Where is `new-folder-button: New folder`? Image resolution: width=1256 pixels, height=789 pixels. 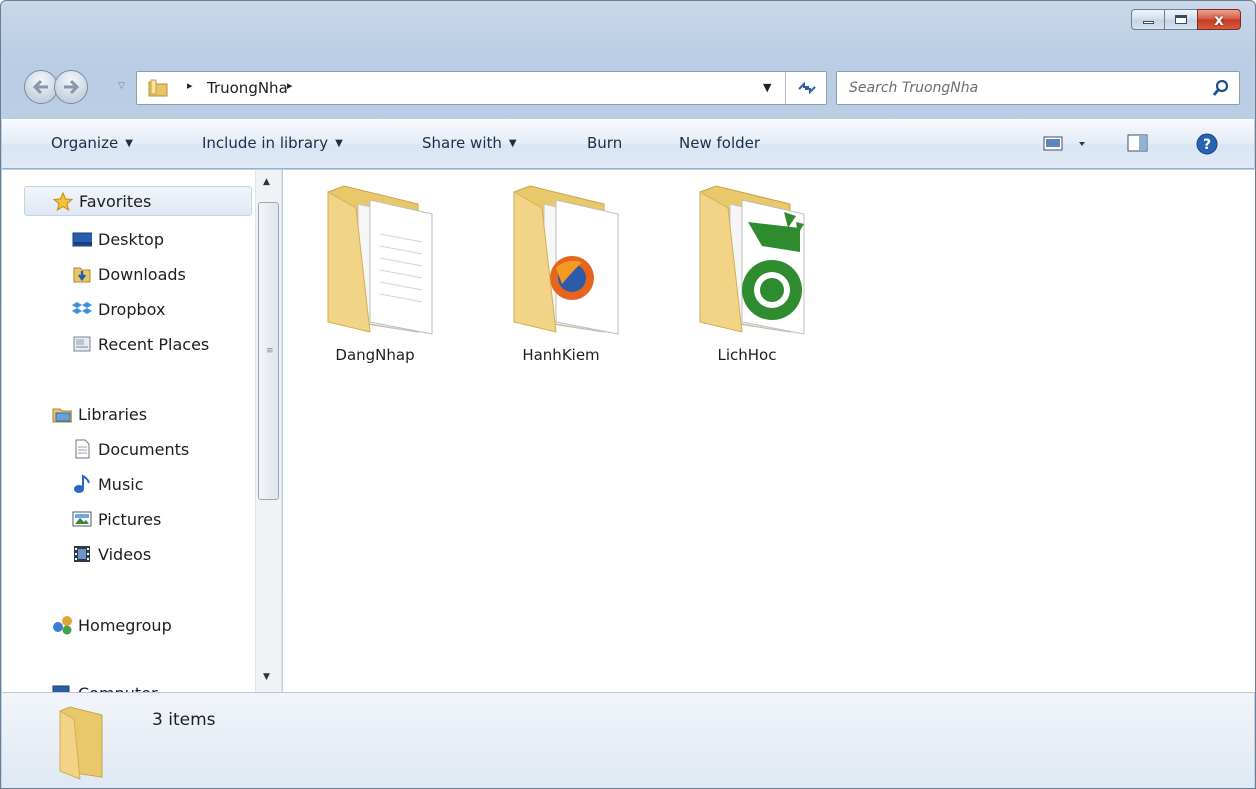 new-folder-button: New folder is located at coordinates (719, 143).